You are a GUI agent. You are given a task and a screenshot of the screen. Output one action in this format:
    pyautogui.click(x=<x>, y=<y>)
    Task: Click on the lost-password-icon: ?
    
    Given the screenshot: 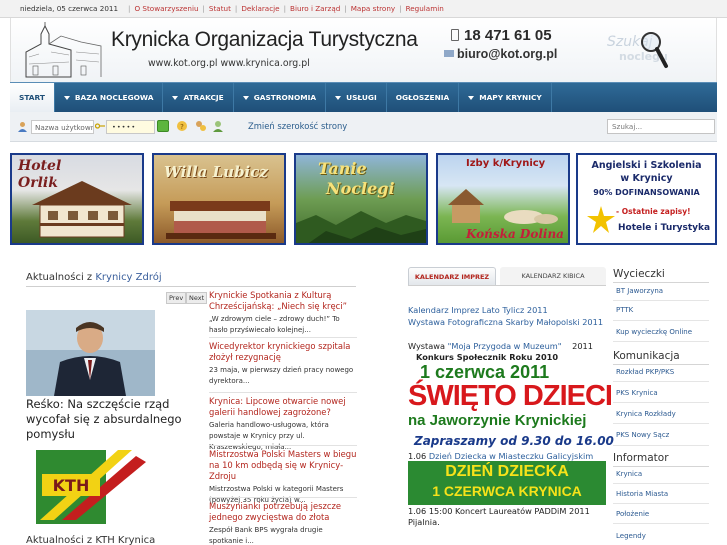 What is the action you would take?
    pyautogui.click(x=182, y=126)
    